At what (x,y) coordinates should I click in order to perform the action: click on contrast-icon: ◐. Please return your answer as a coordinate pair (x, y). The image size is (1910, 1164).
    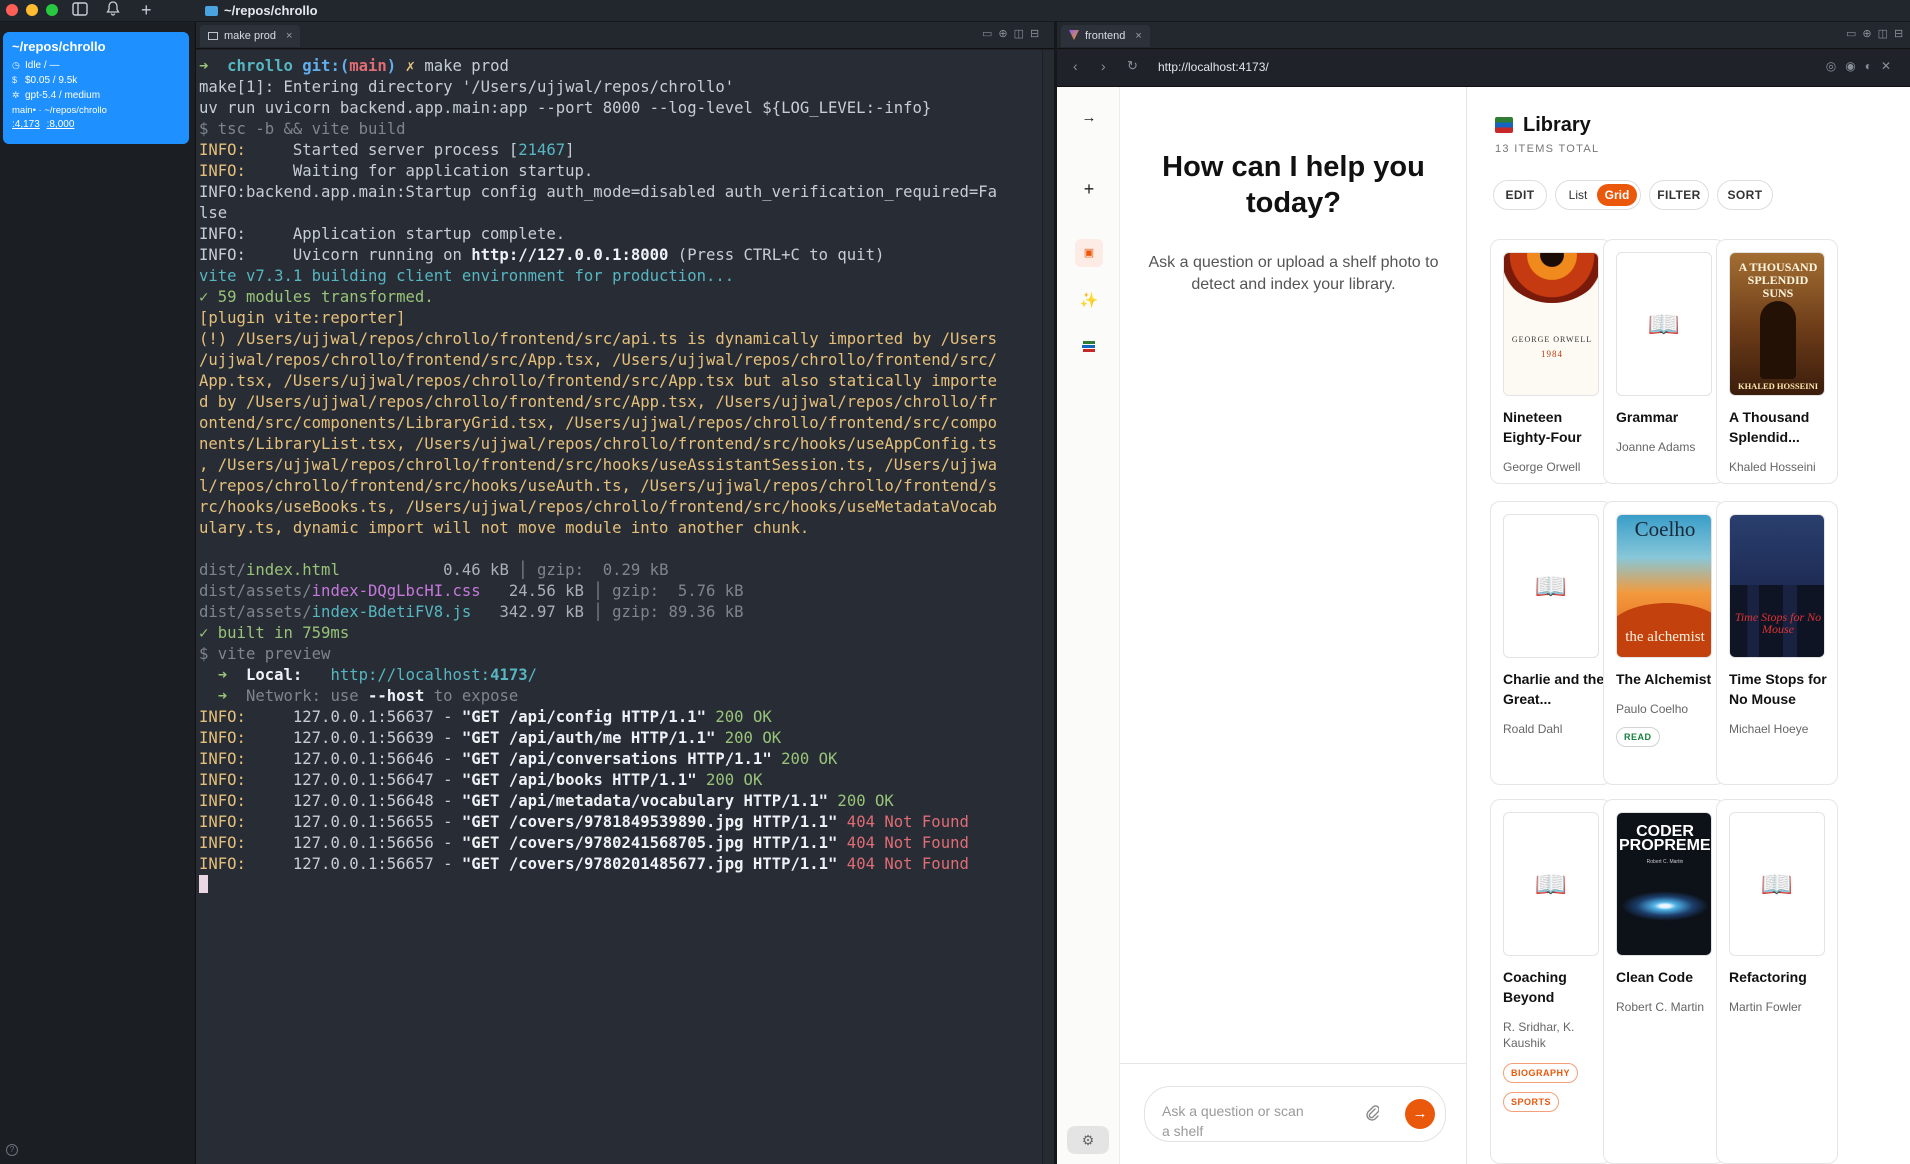
    Looking at the image, I should click on (1873, 66).